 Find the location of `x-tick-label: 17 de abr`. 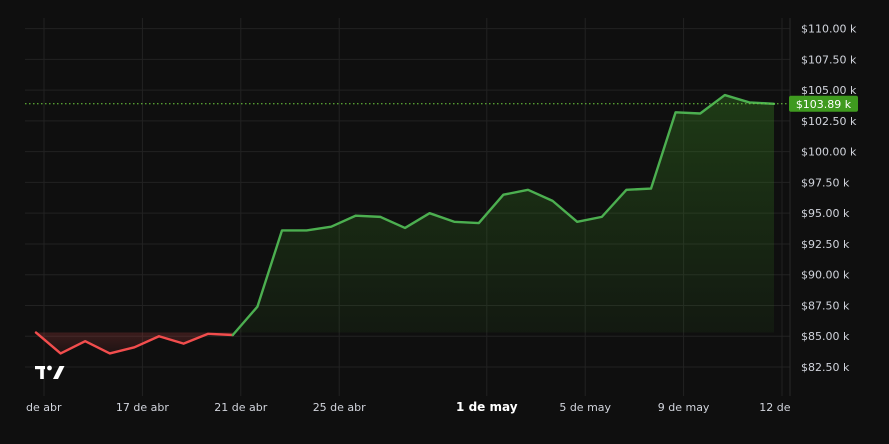

x-tick-label: 17 de abr is located at coordinates (142, 407).